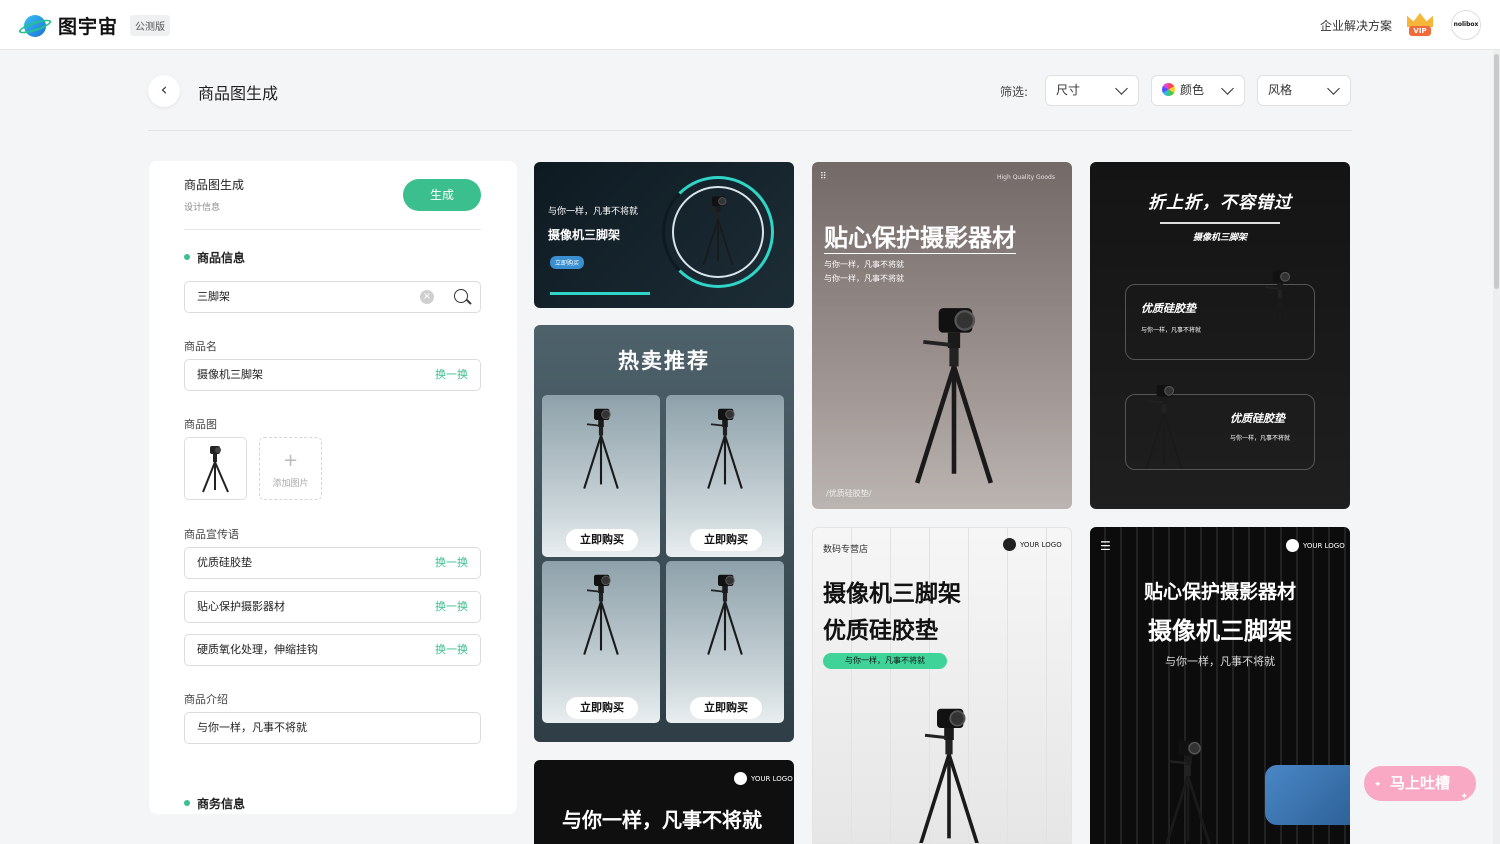 Image resolution: width=1500 pixels, height=844 pixels. What do you see at coordinates (942, 685) in the screenshot?
I see `template-card: 数码专营店 YOUR LOGO 摄像机三脚架 优质硅胶垫 与你一样，凡事不将就` at bounding box center [942, 685].